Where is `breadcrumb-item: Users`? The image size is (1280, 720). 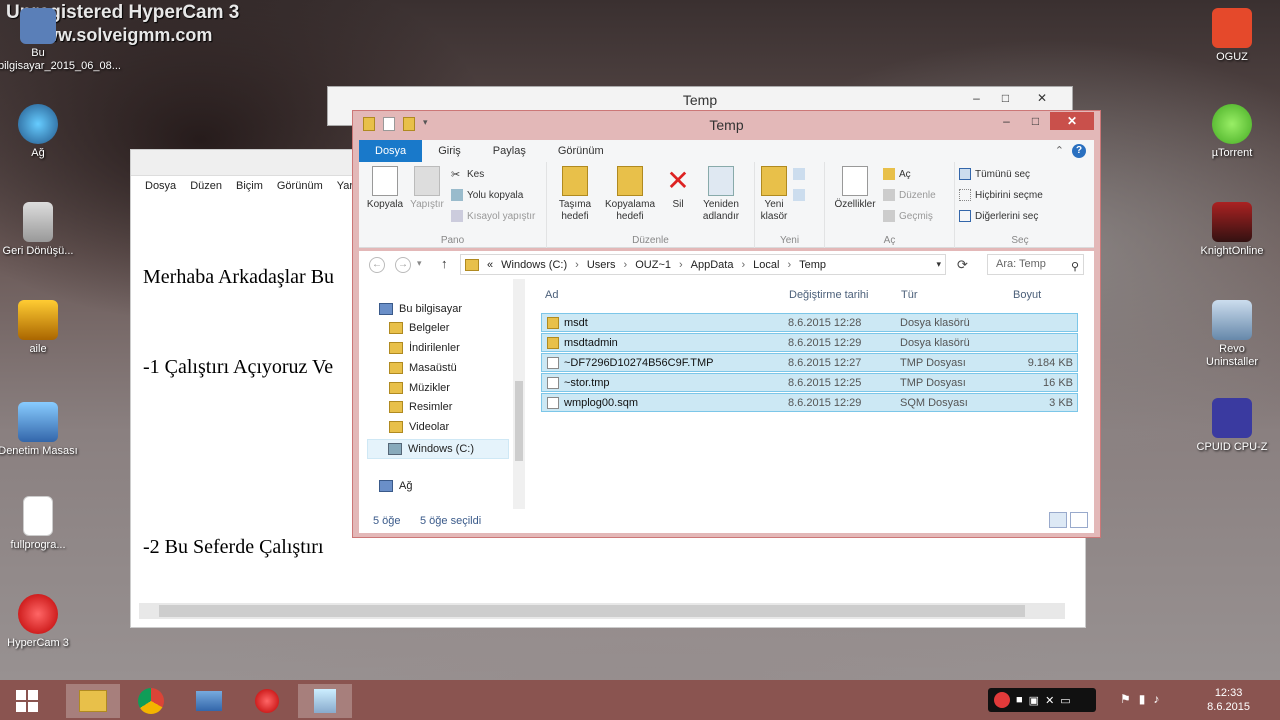
breadcrumb-item: Users is located at coordinates (601, 265).